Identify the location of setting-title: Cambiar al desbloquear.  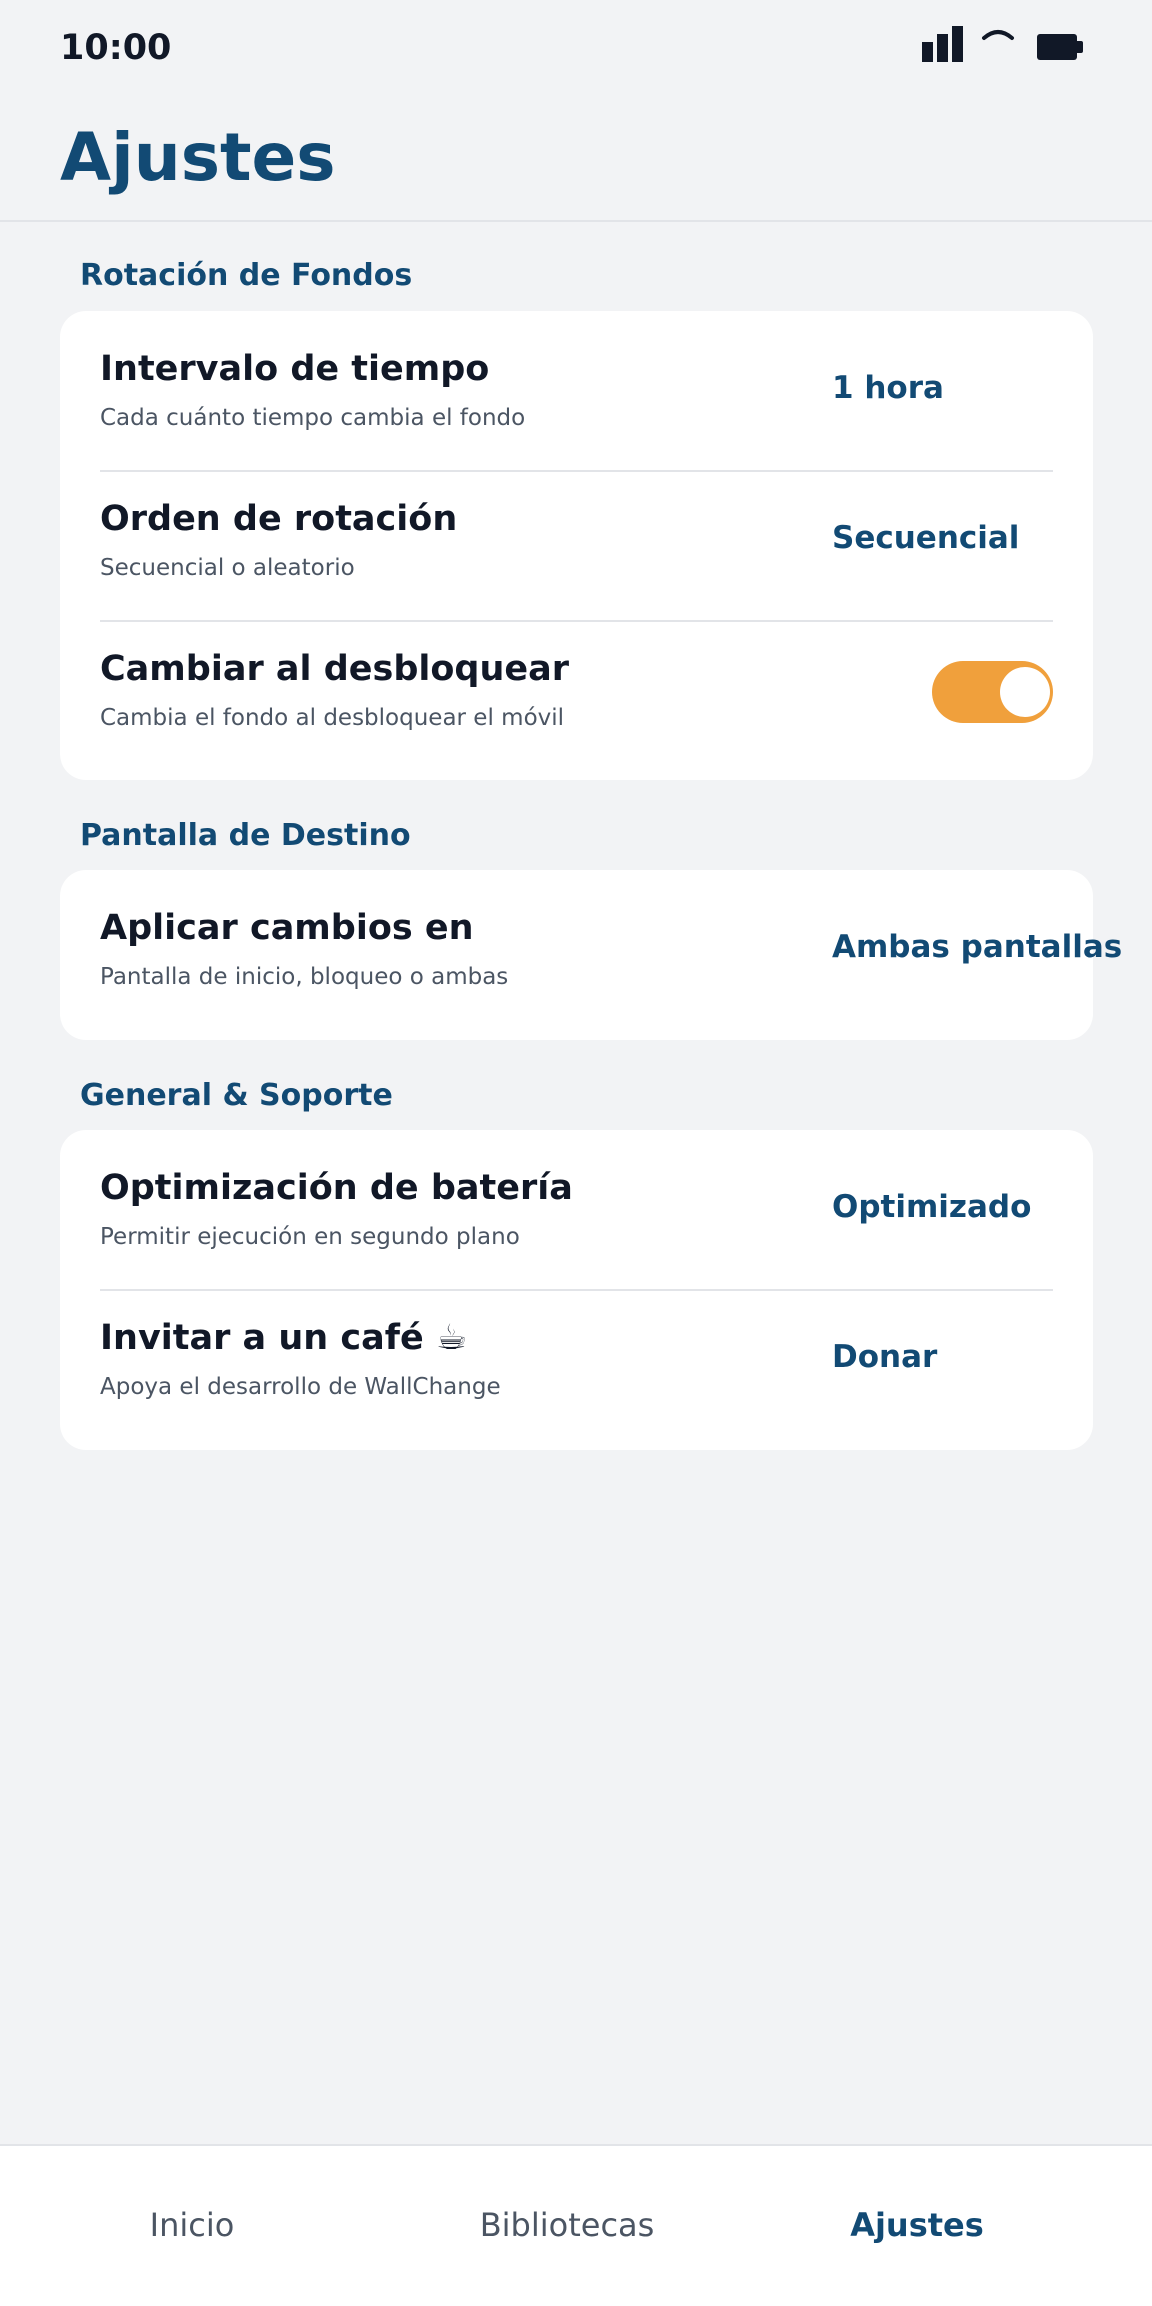
(334, 669).